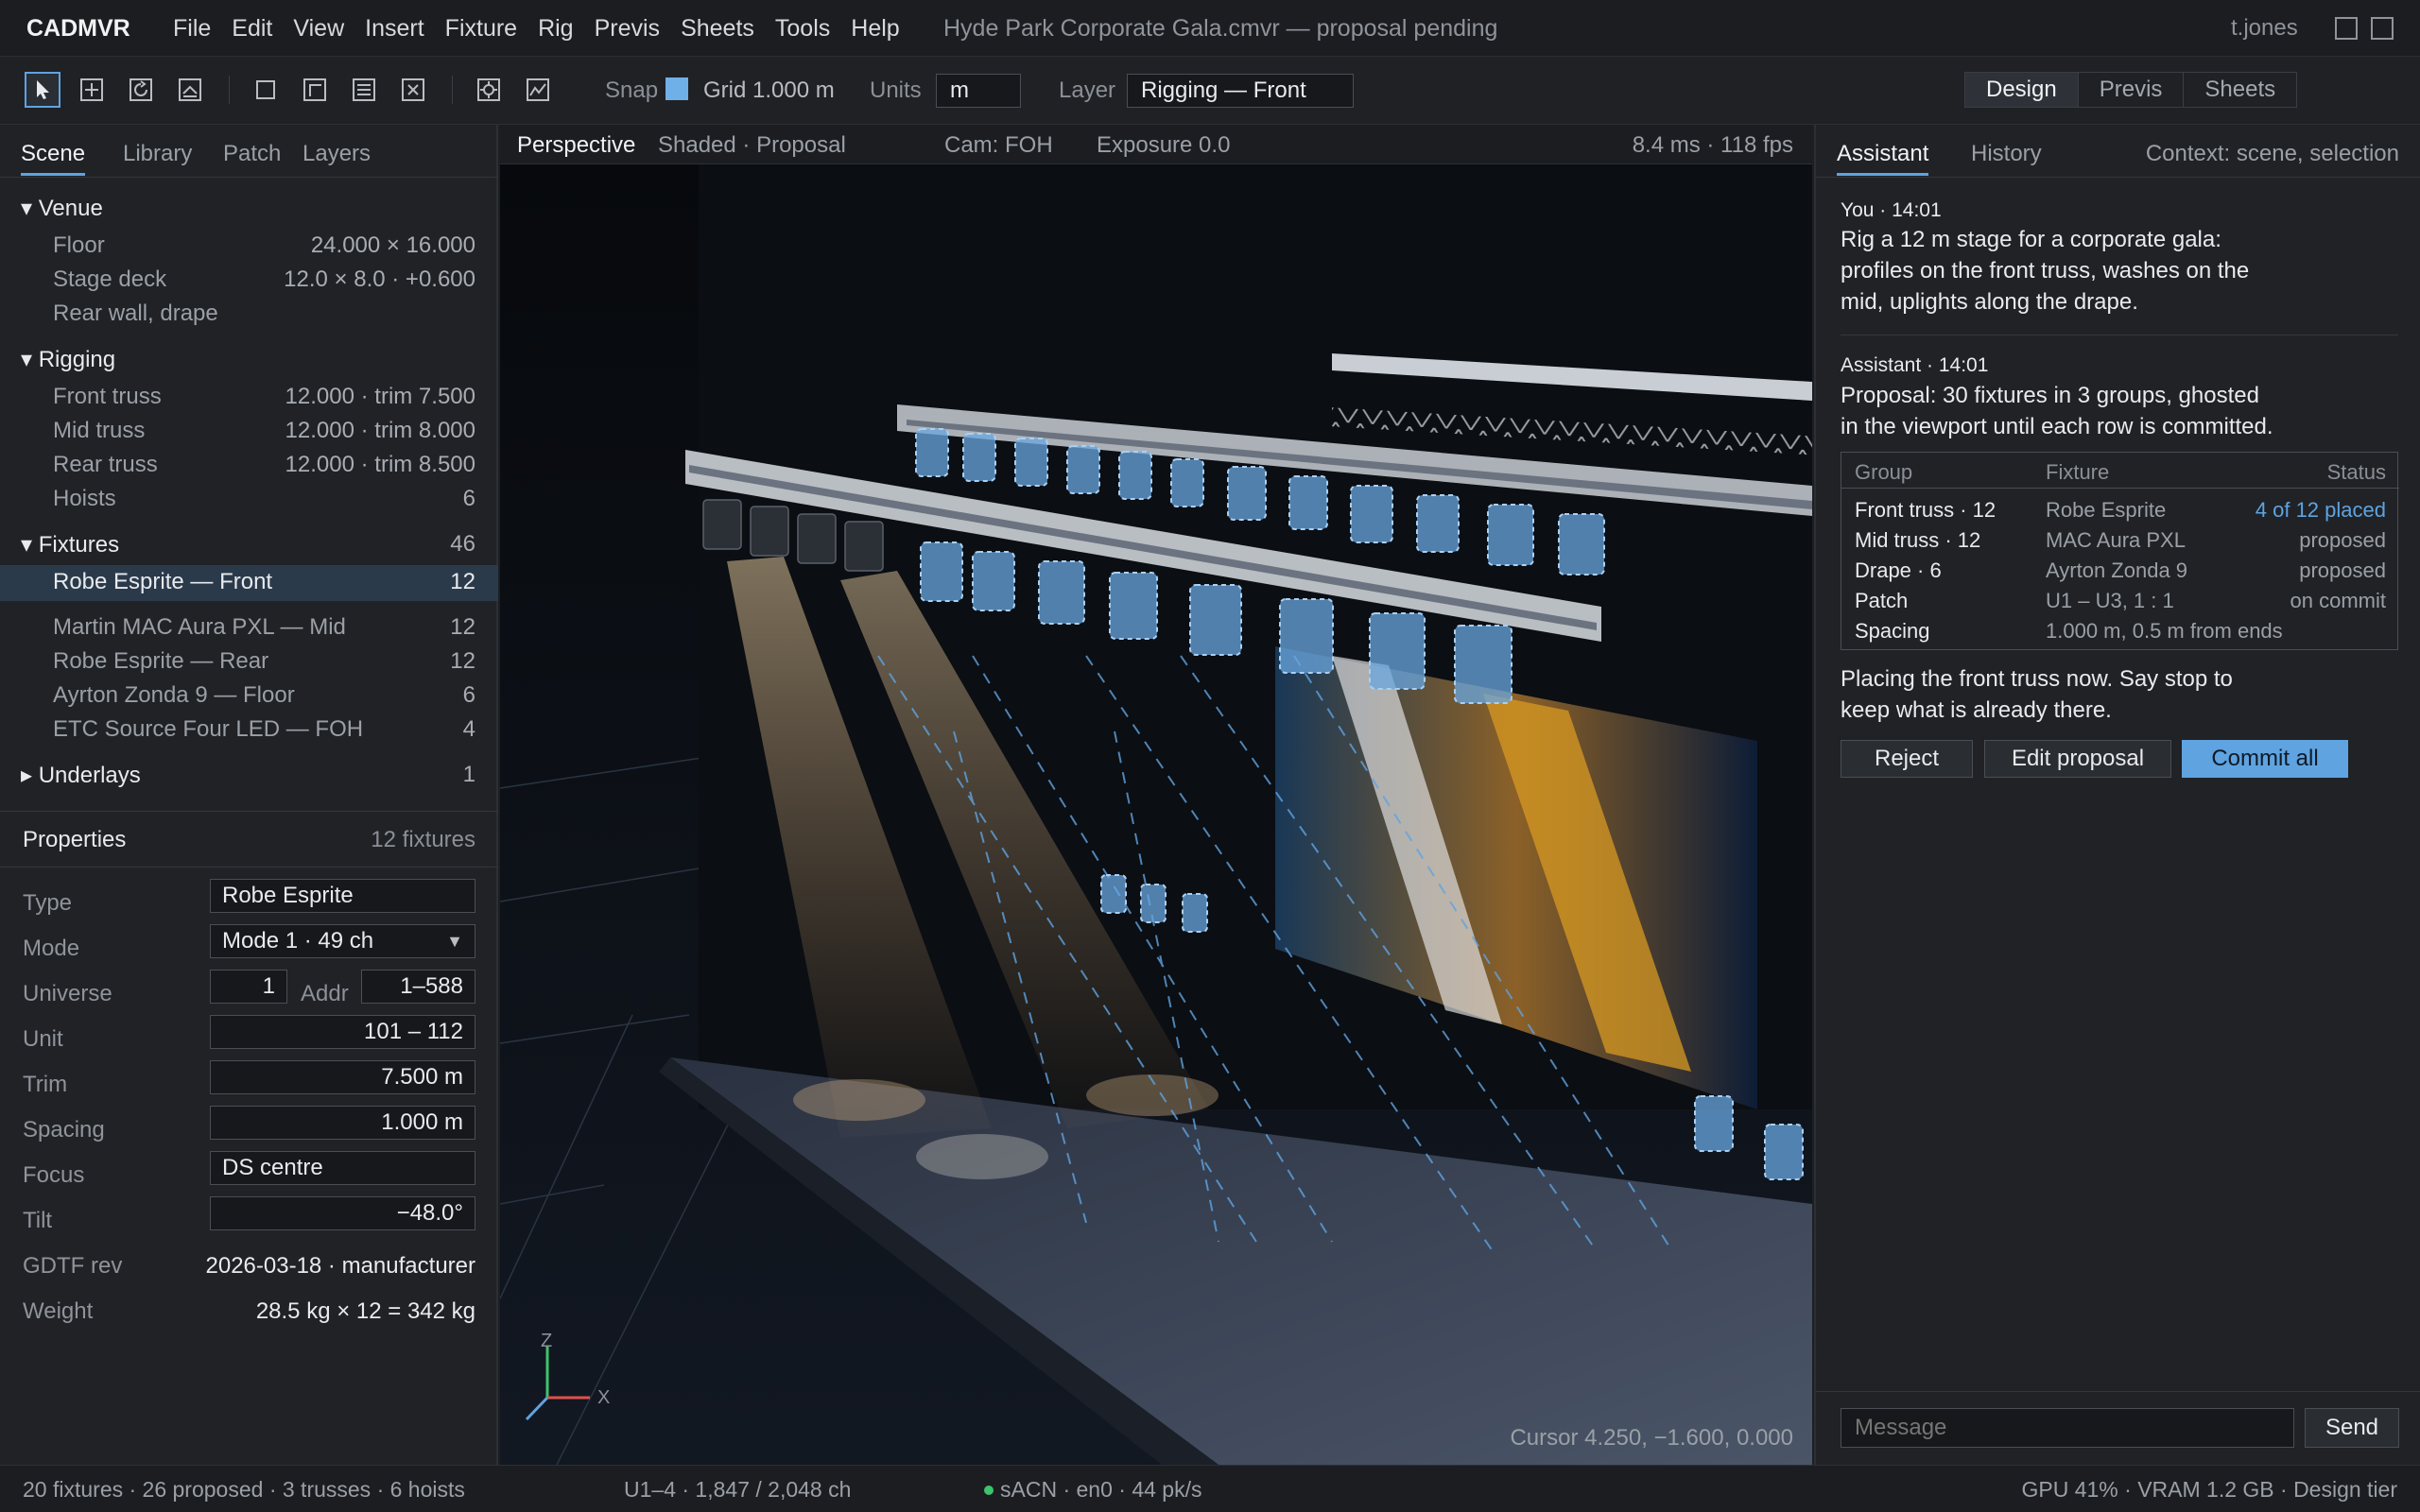 This screenshot has height=1512, width=2420. I want to click on prop-row-unit: Unit 101 – 112, so click(249, 1037).